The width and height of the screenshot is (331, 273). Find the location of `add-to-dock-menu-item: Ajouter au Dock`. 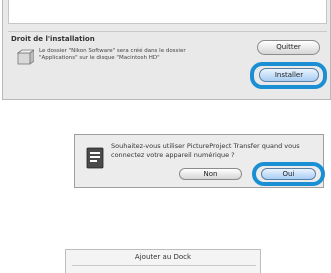

add-to-dock-menu-item: Ajouter au Dock is located at coordinates (163, 257).